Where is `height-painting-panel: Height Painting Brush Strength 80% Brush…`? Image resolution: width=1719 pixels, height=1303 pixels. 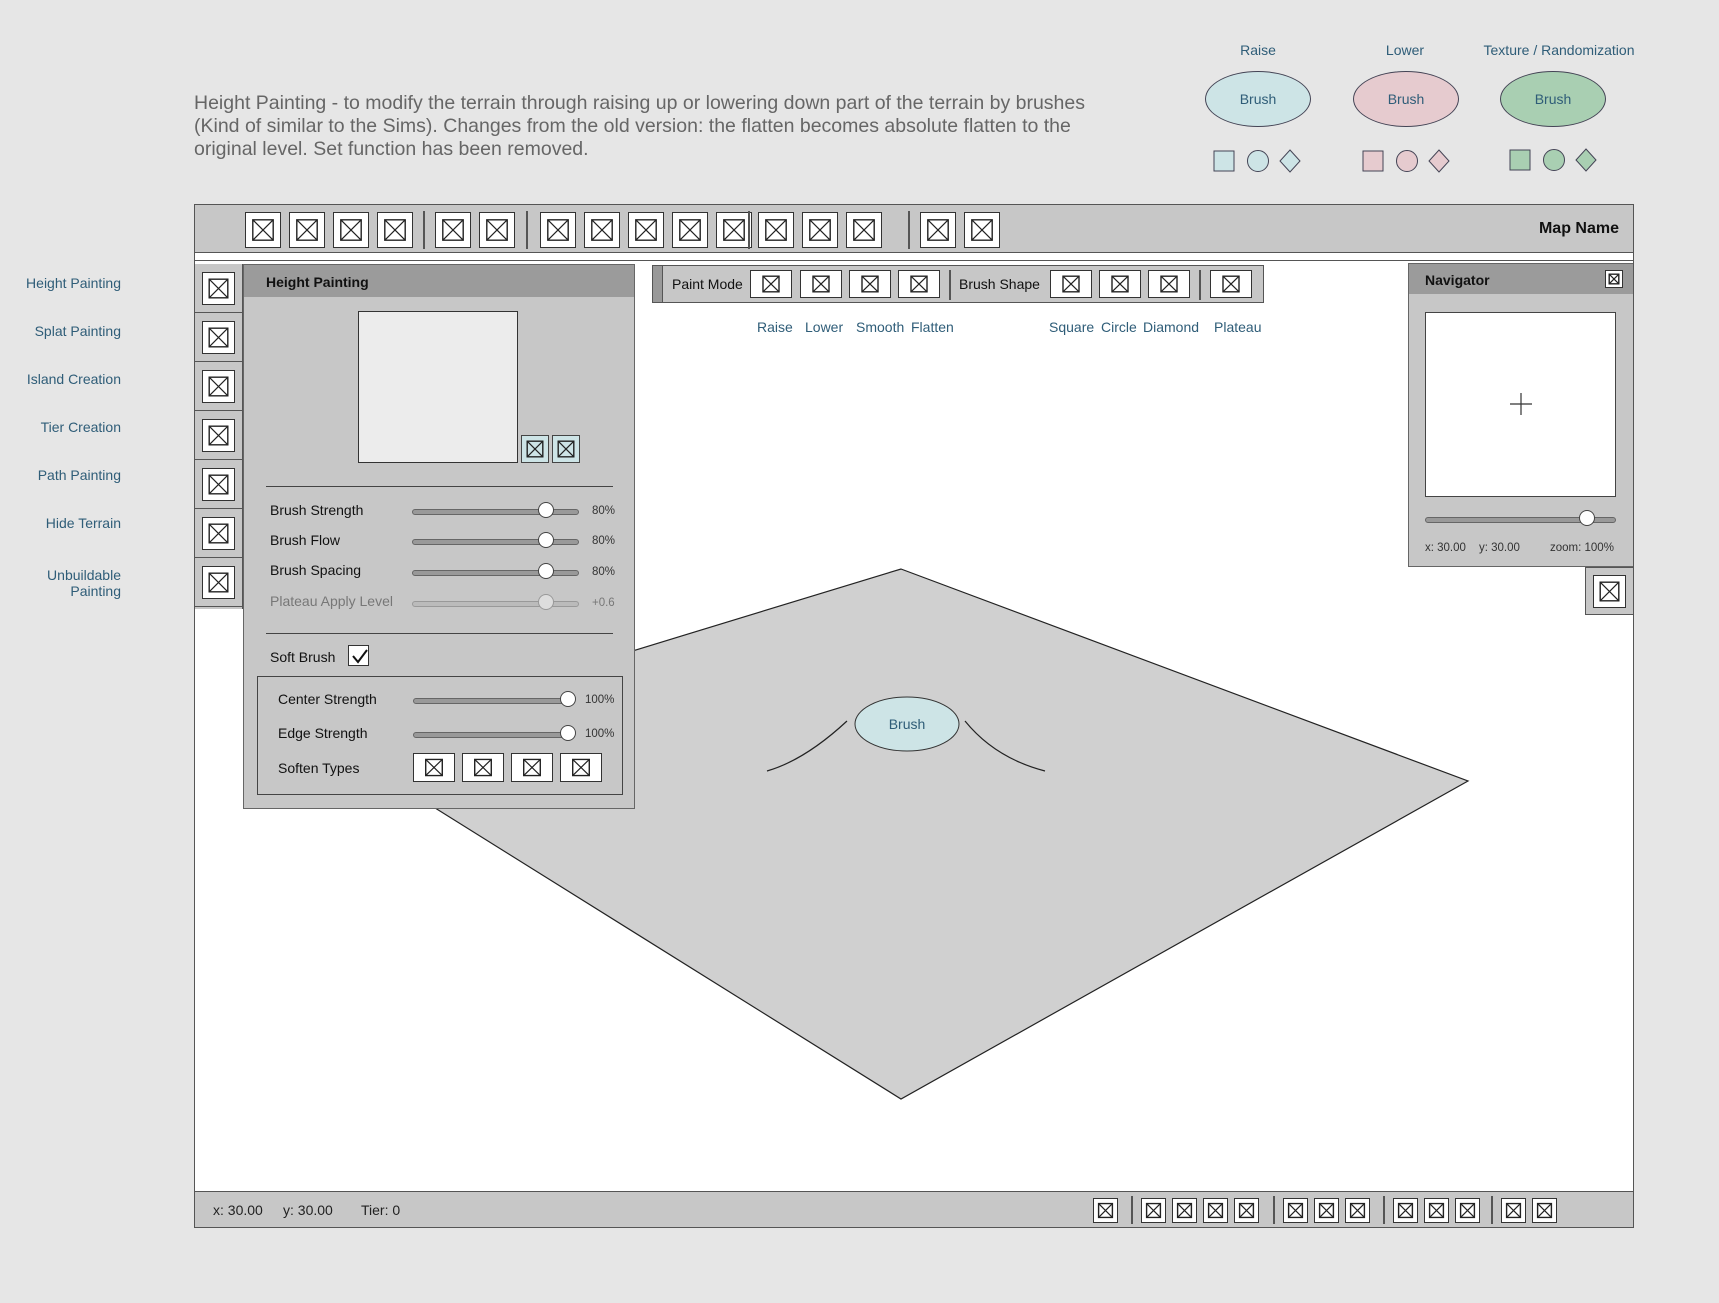 height-painting-panel: Height Painting Brush Strength 80% Brush… is located at coordinates (439, 536).